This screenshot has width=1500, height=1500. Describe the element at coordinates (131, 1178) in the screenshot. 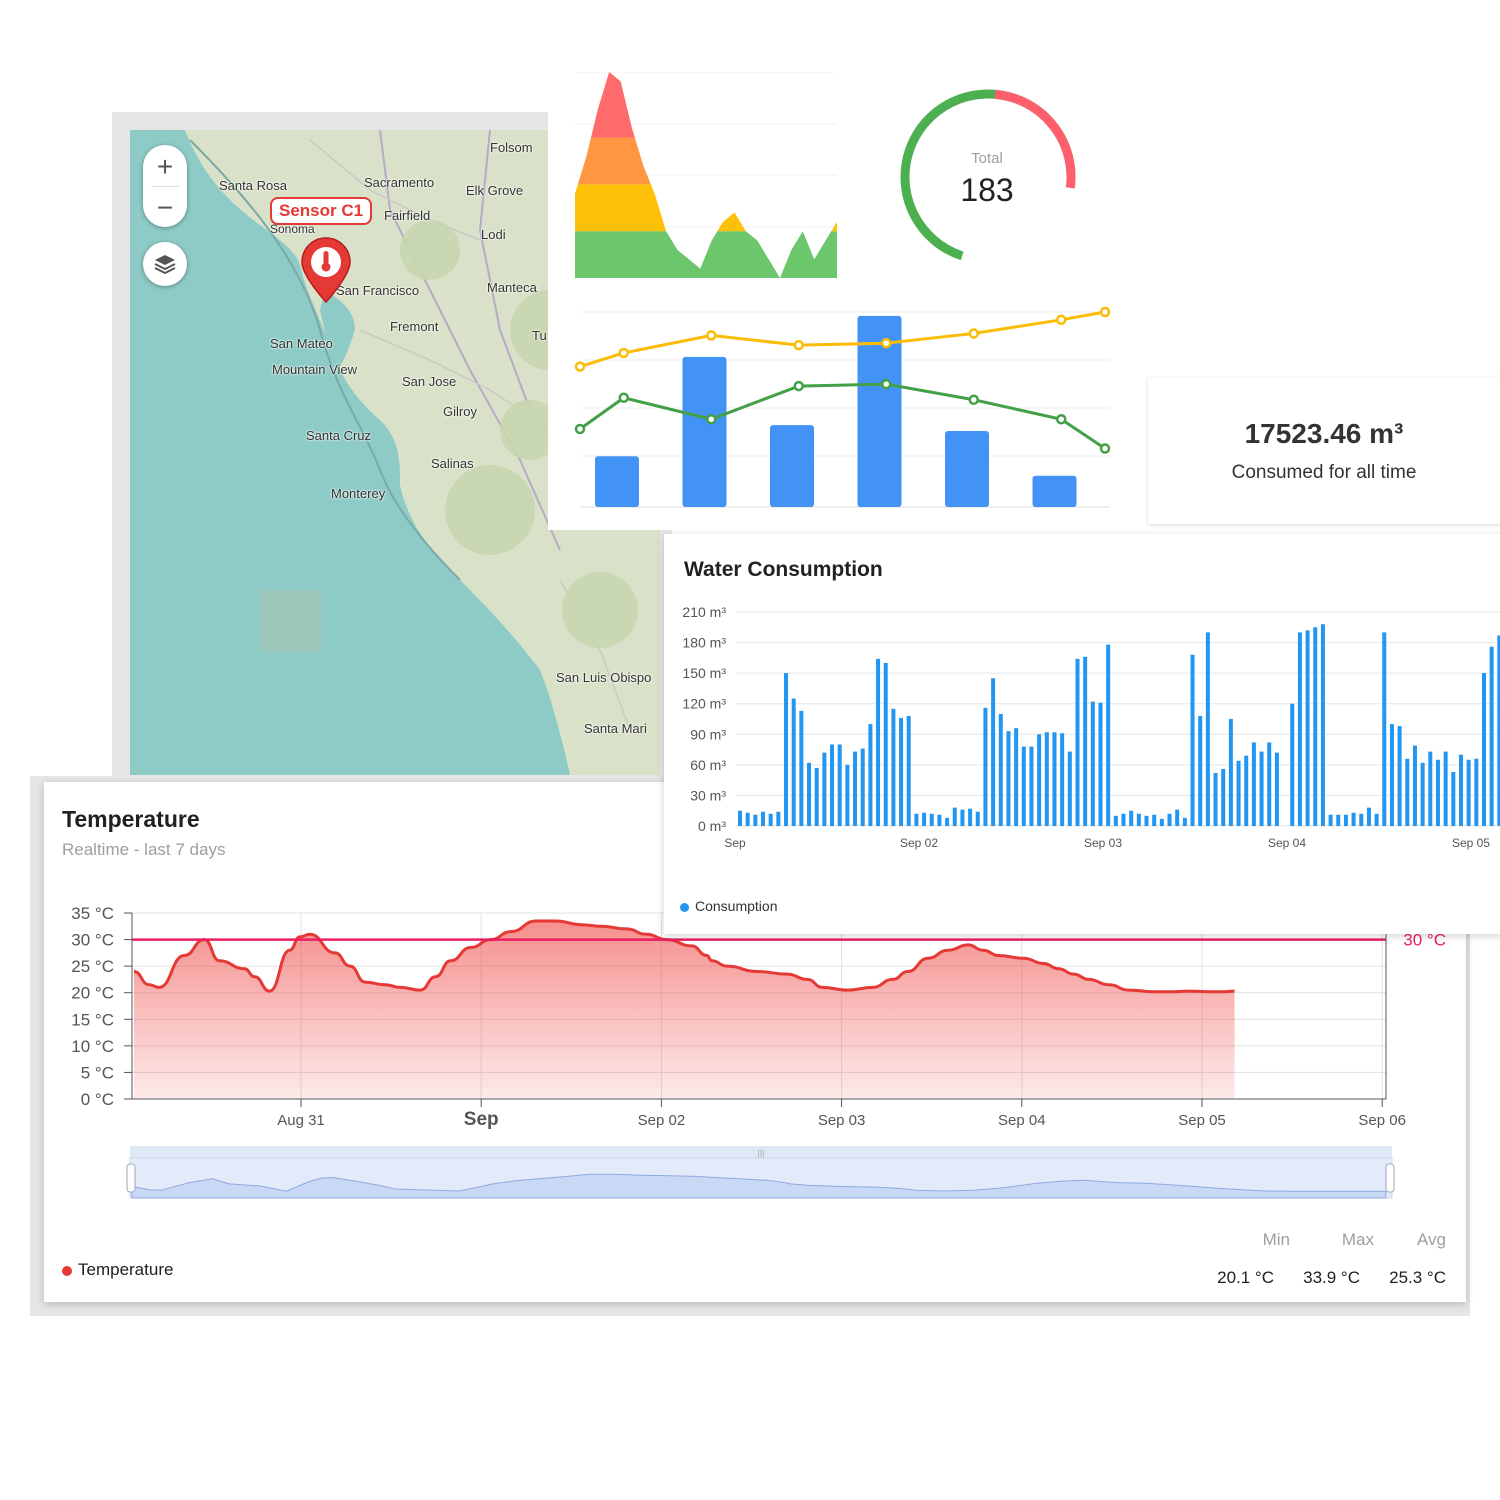

I see `navigator-left-handle` at that location.